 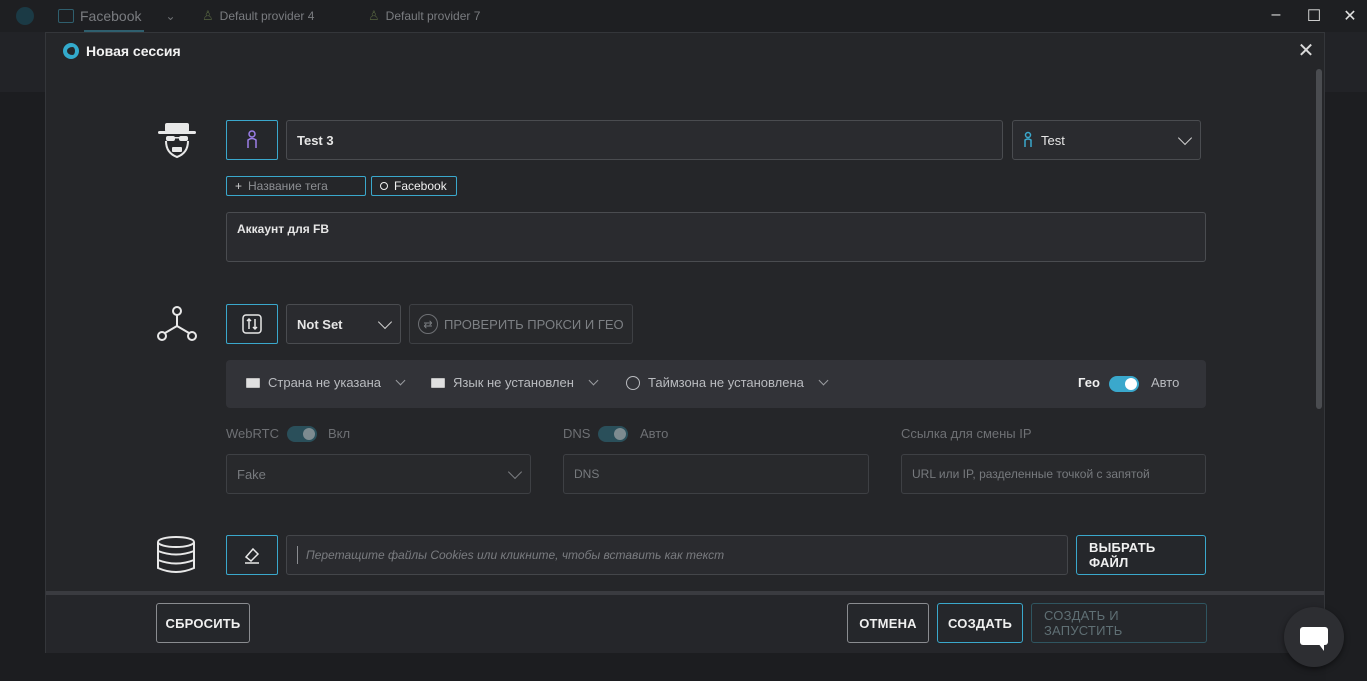 I want to click on country-select: Страна не указана, so click(x=326, y=382).